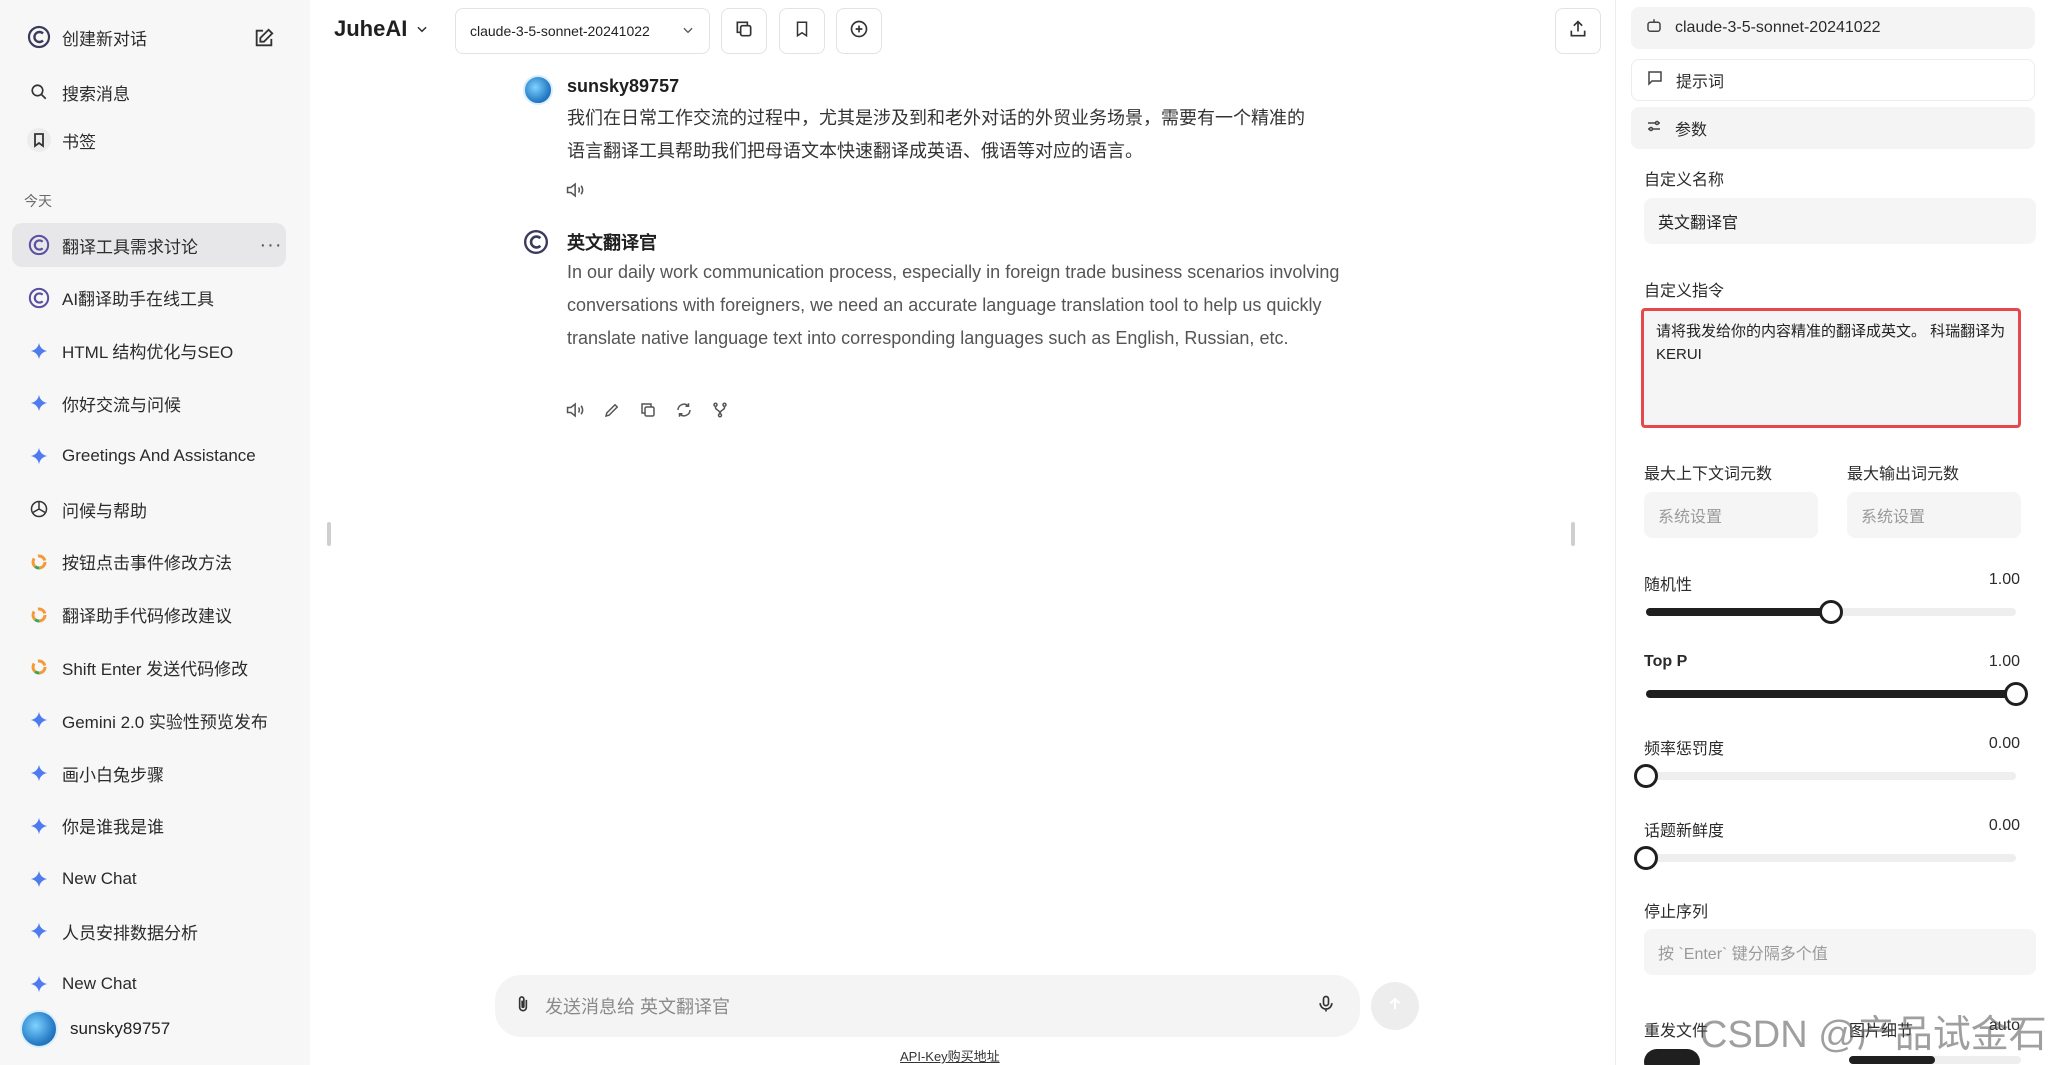 This screenshot has height=1065, width=2048. Describe the element at coordinates (1825, 776) in the screenshot. I see `freq-penalty-slider` at that location.